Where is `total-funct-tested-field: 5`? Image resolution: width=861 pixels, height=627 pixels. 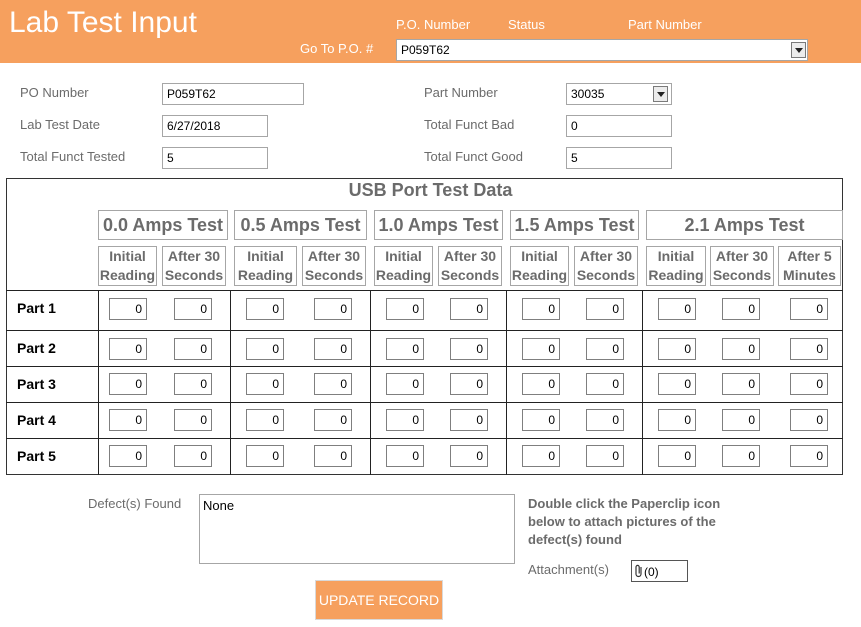 total-funct-tested-field: 5 is located at coordinates (215, 158).